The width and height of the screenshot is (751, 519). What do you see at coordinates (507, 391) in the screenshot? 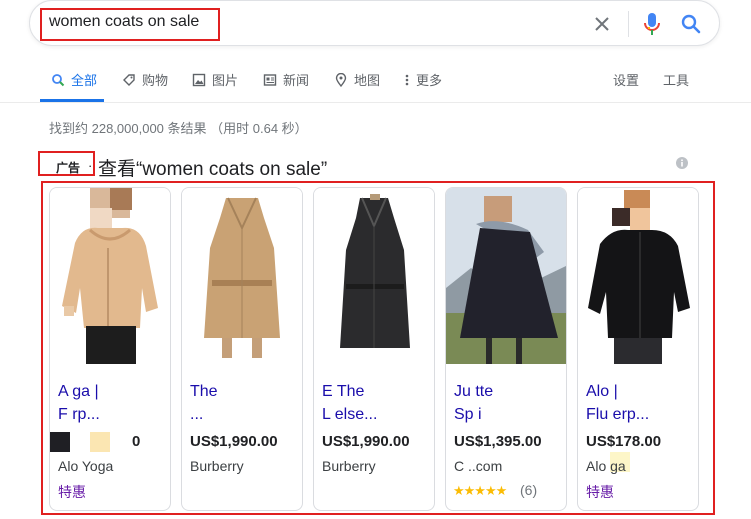
I see `product-name: Ju tte` at bounding box center [507, 391].